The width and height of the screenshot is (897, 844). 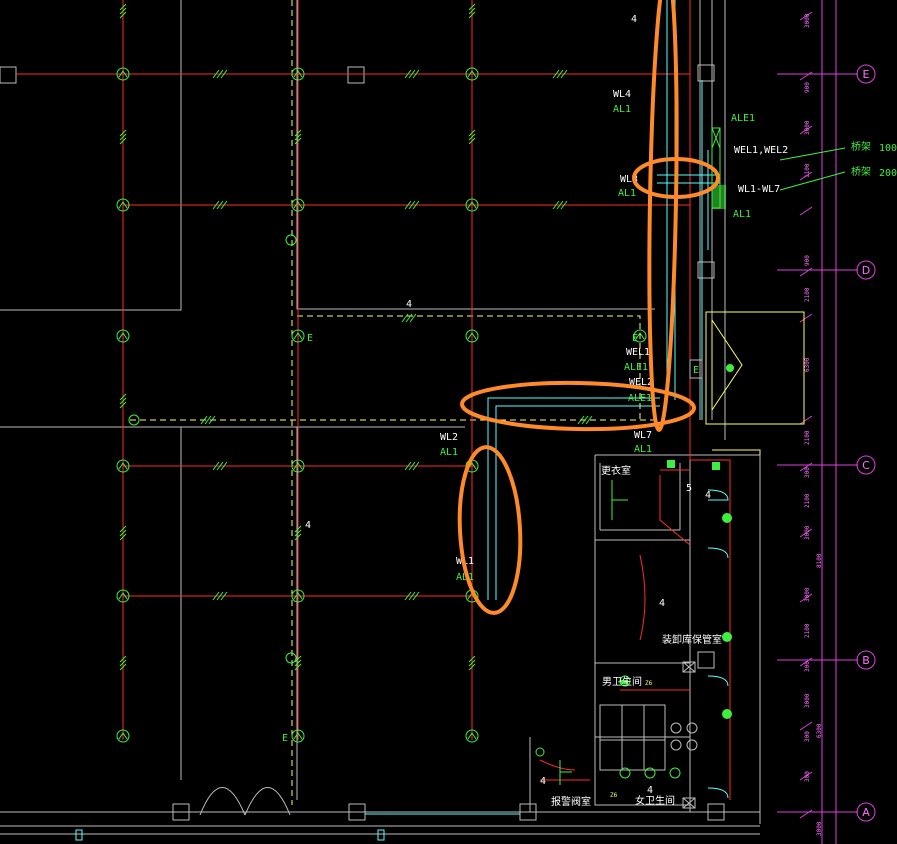 I want to click on svg-text: WL7, so click(x=643, y=435).